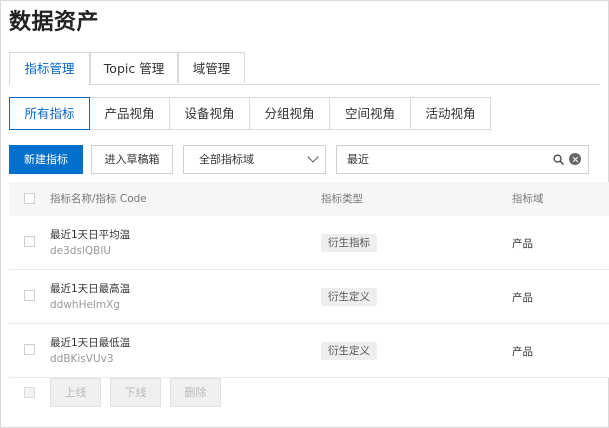 The width and height of the screenshot is (609, 428). I want to click on table-header: 指标名称/指标 Code 指标类型 指标域, so click(309, 199).